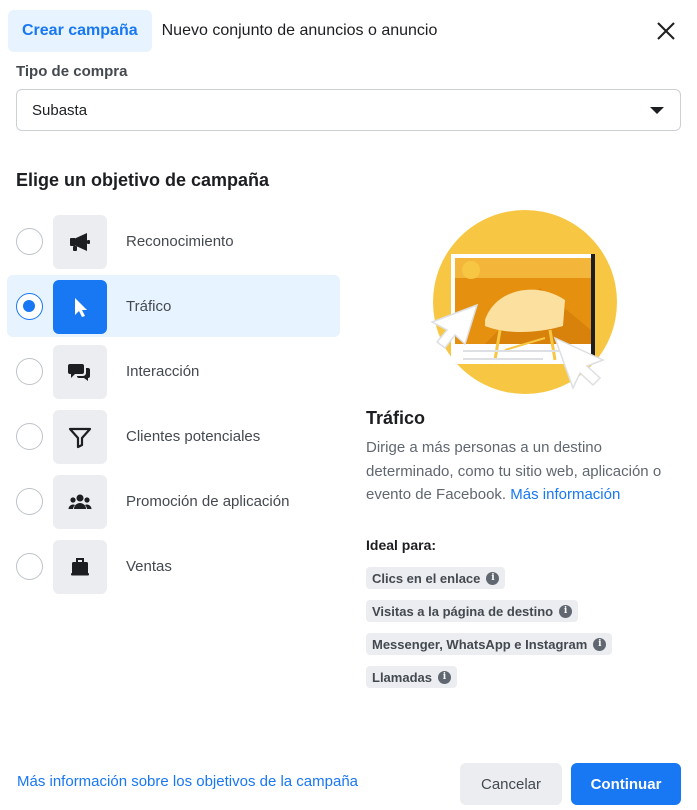  I want to click on chip-label: Clics en el enlace, so click(426, 578).